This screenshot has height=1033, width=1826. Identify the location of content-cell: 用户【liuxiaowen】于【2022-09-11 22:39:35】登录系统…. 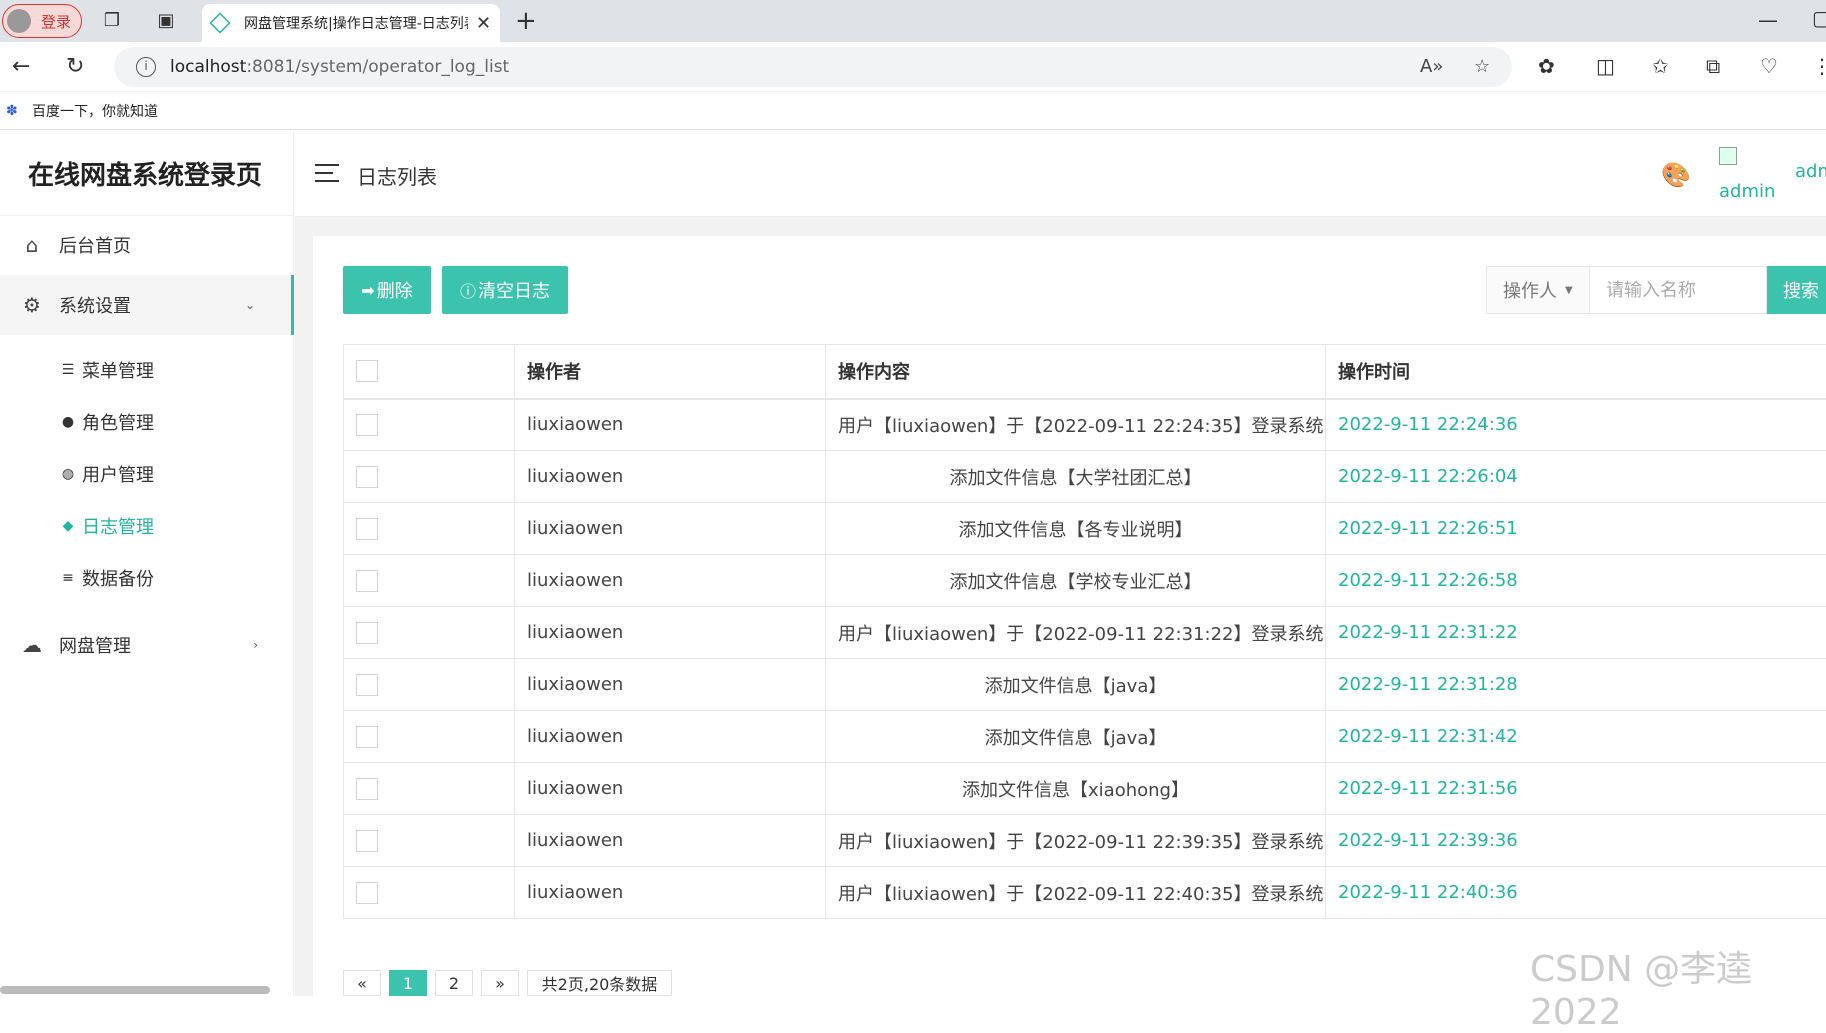
(1076, 841).